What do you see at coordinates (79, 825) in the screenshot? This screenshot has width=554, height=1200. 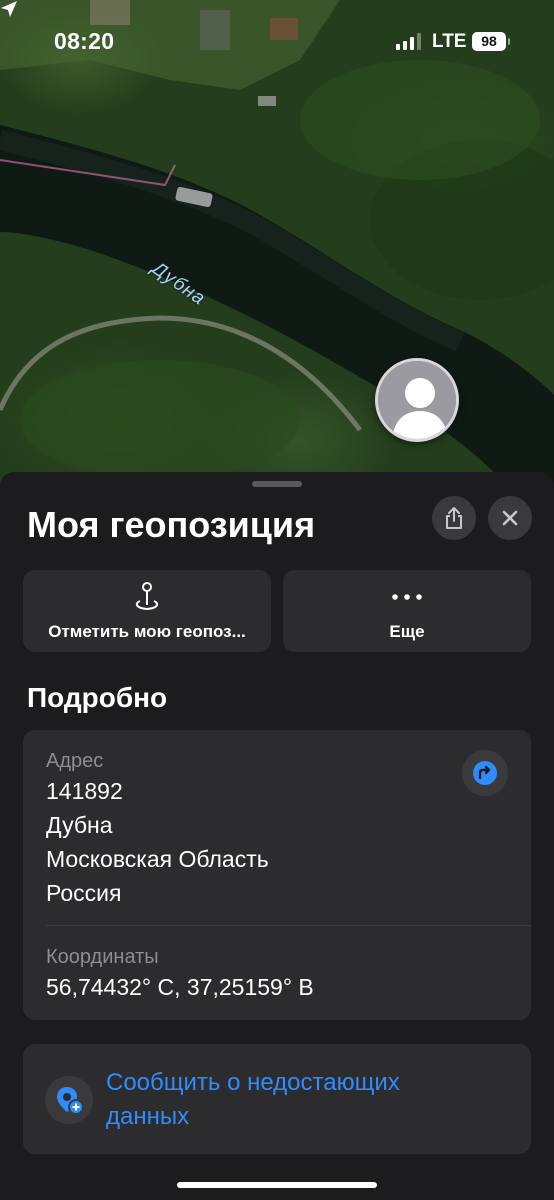 I see `address-line: Дубна` at bounding box center [79, 825].